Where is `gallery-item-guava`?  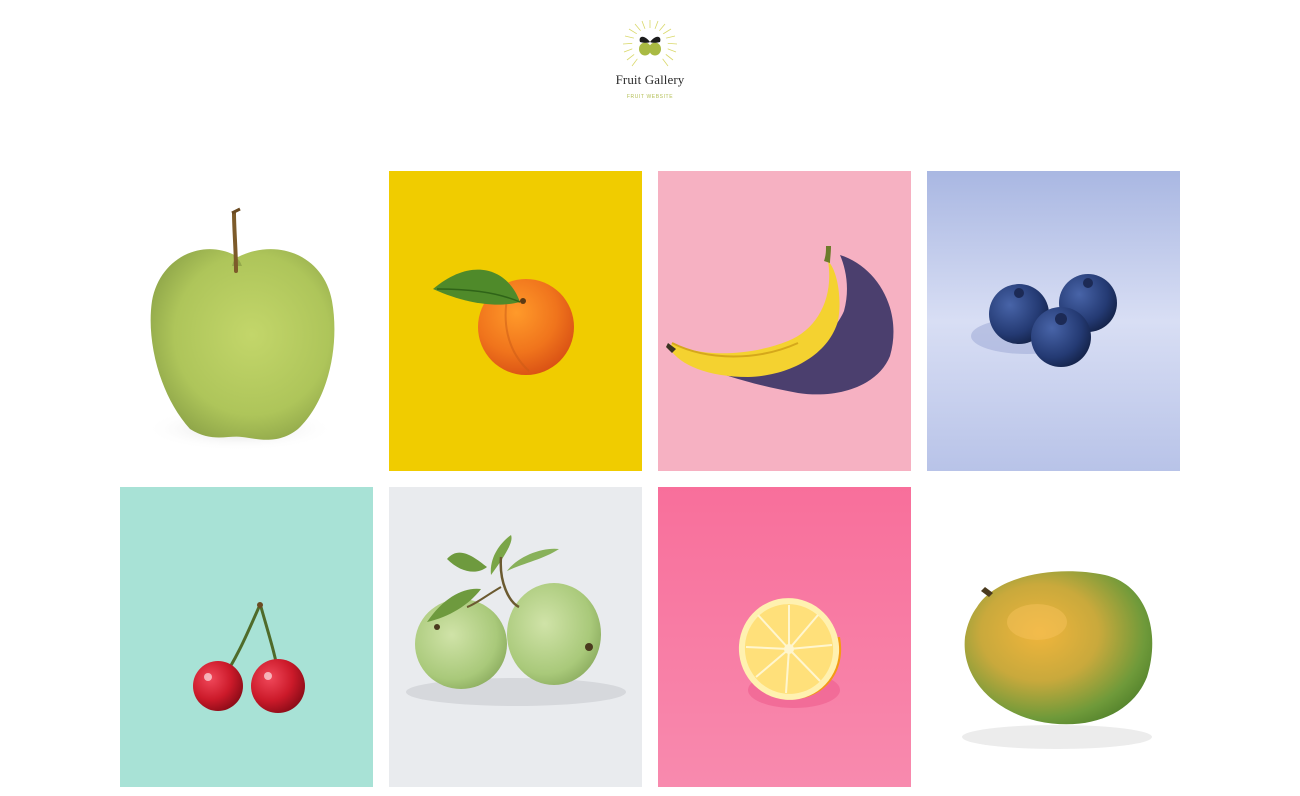
gallery-item-guava is located at coordinates (515, 637).